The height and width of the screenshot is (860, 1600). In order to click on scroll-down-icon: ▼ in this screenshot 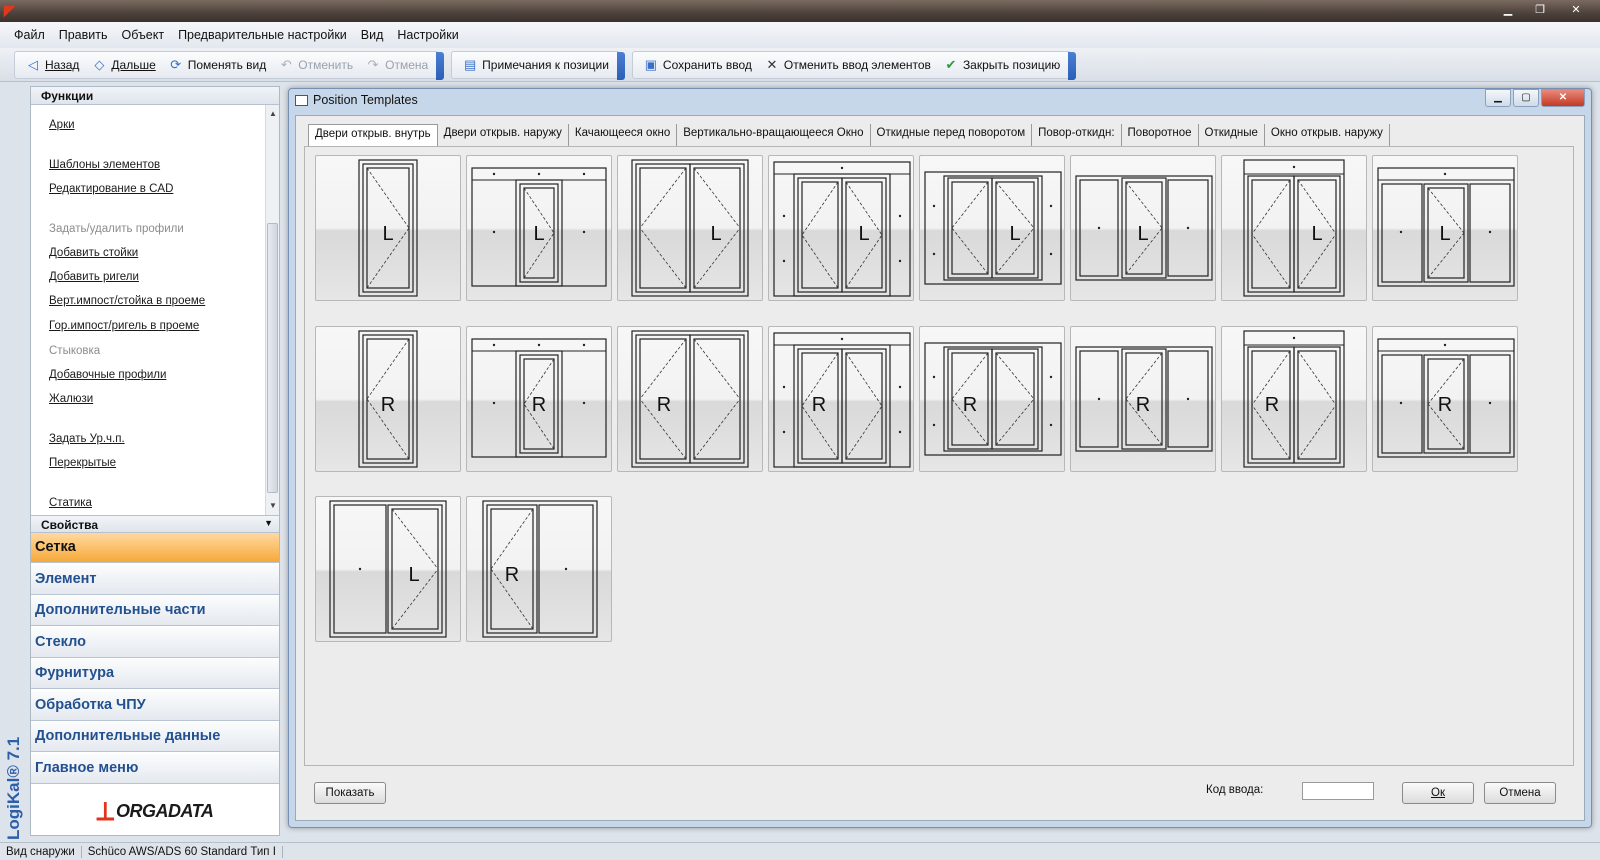, I will do `click(273, 506)`.